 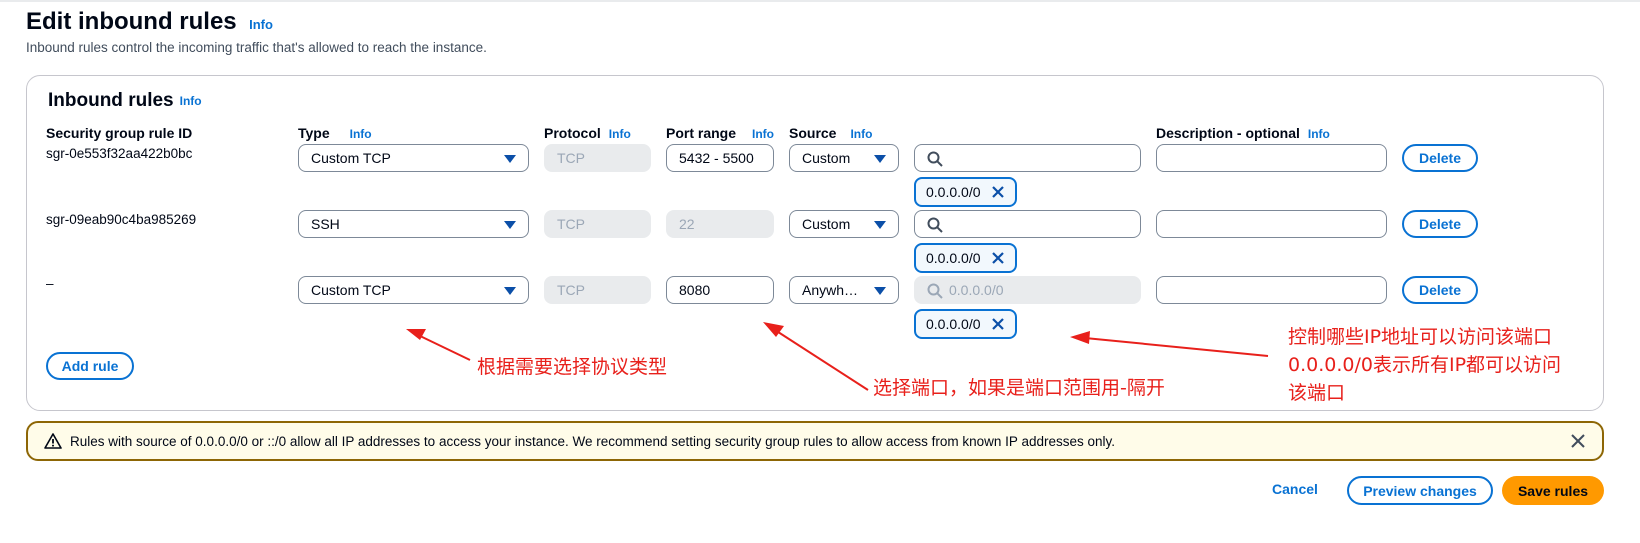 I want to click on header-rule-id: Security group rule ID, so click(x=119, y=133).